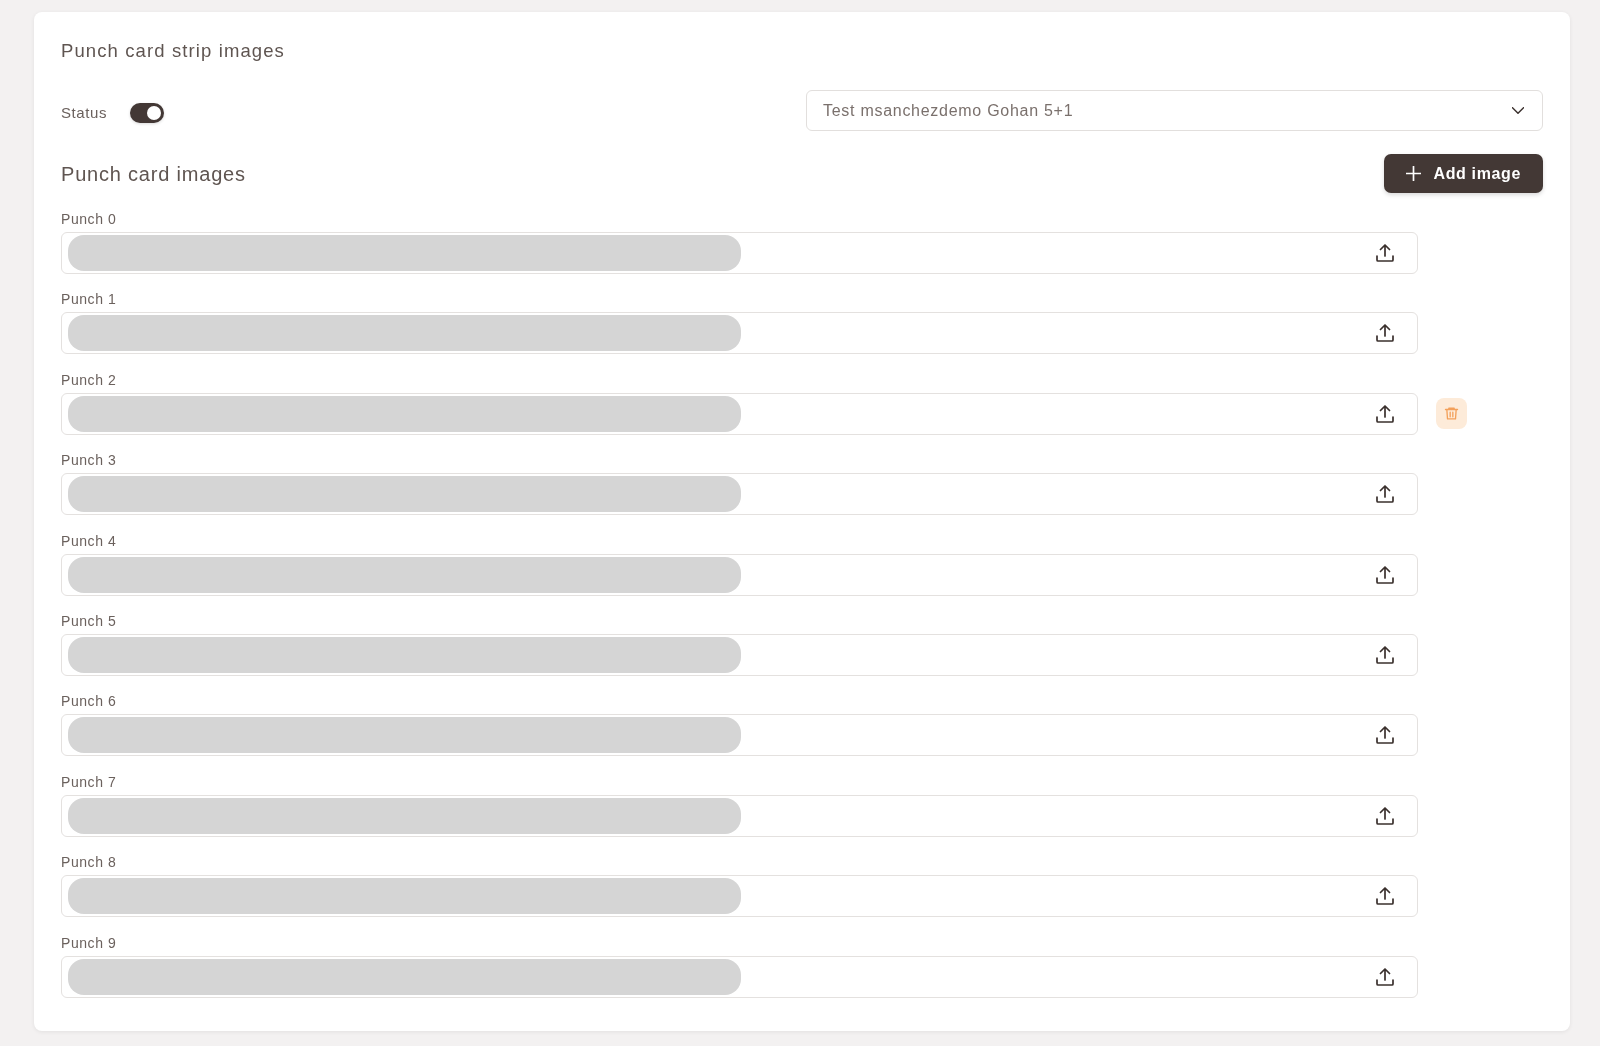  I want to click on field-label: Punch 9, so click(89, 942).